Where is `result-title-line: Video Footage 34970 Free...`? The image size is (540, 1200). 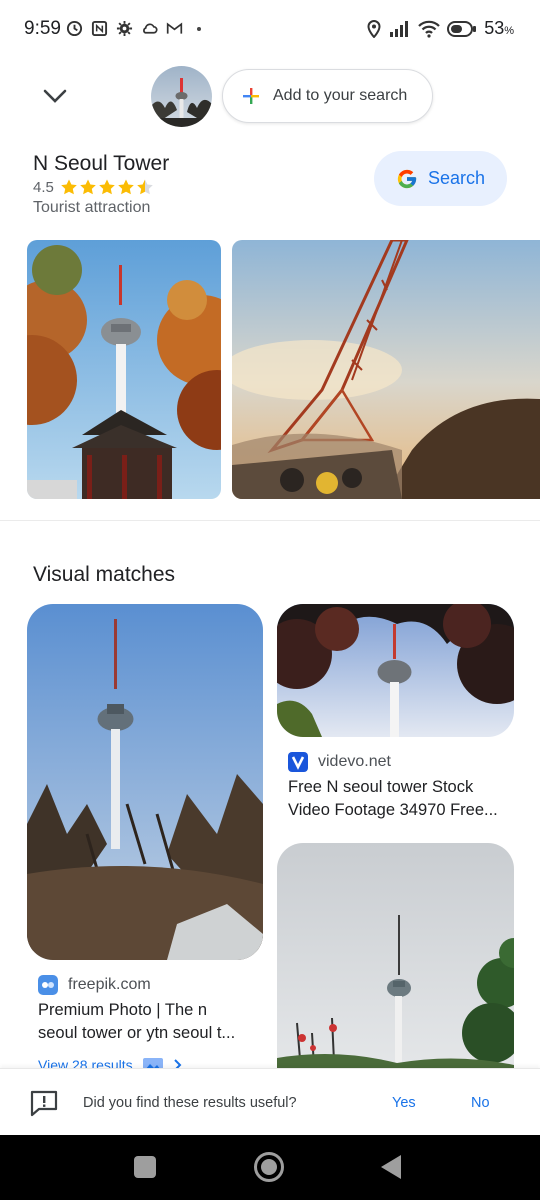
result-title-line: Video Footage 34970 Free... is located at coordinates (393, 810).